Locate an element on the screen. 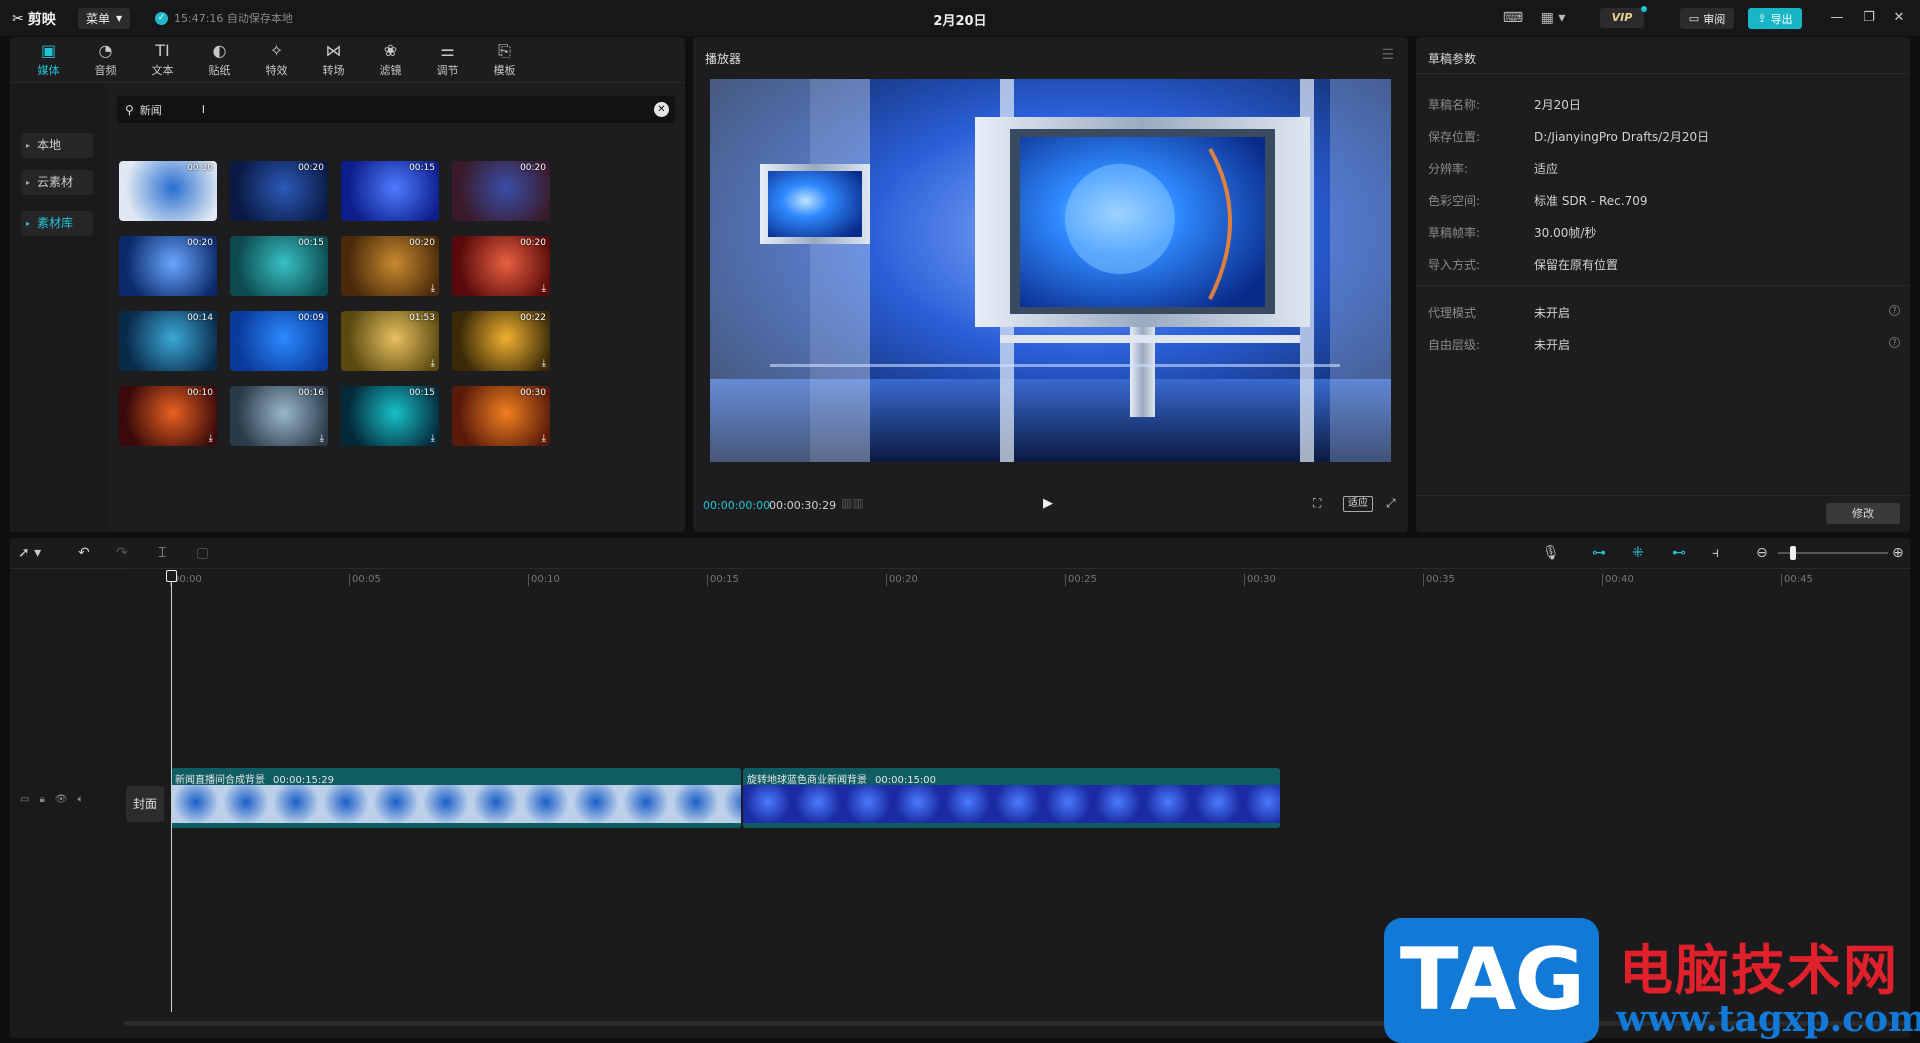  modify-button: 修改 is located at coordinates (1863, 513).